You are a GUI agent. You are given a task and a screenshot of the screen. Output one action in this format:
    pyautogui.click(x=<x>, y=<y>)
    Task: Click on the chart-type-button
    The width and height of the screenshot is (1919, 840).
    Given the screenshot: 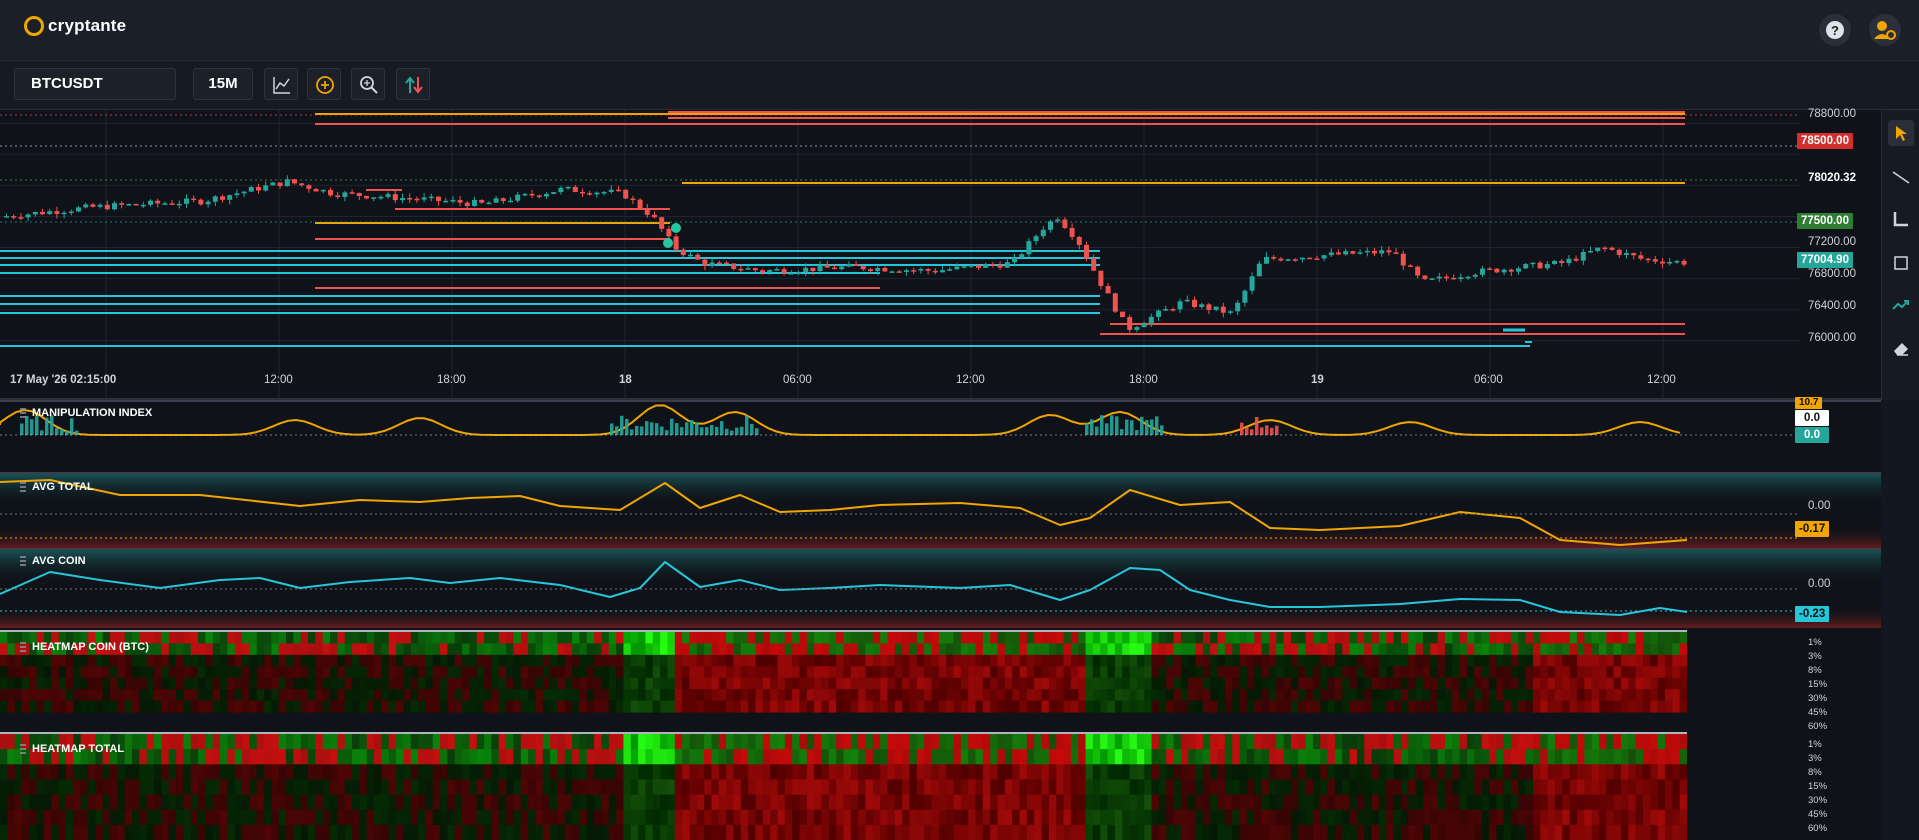 What is the action you would take?
    pyautogui.click(x=281, y=84)
    